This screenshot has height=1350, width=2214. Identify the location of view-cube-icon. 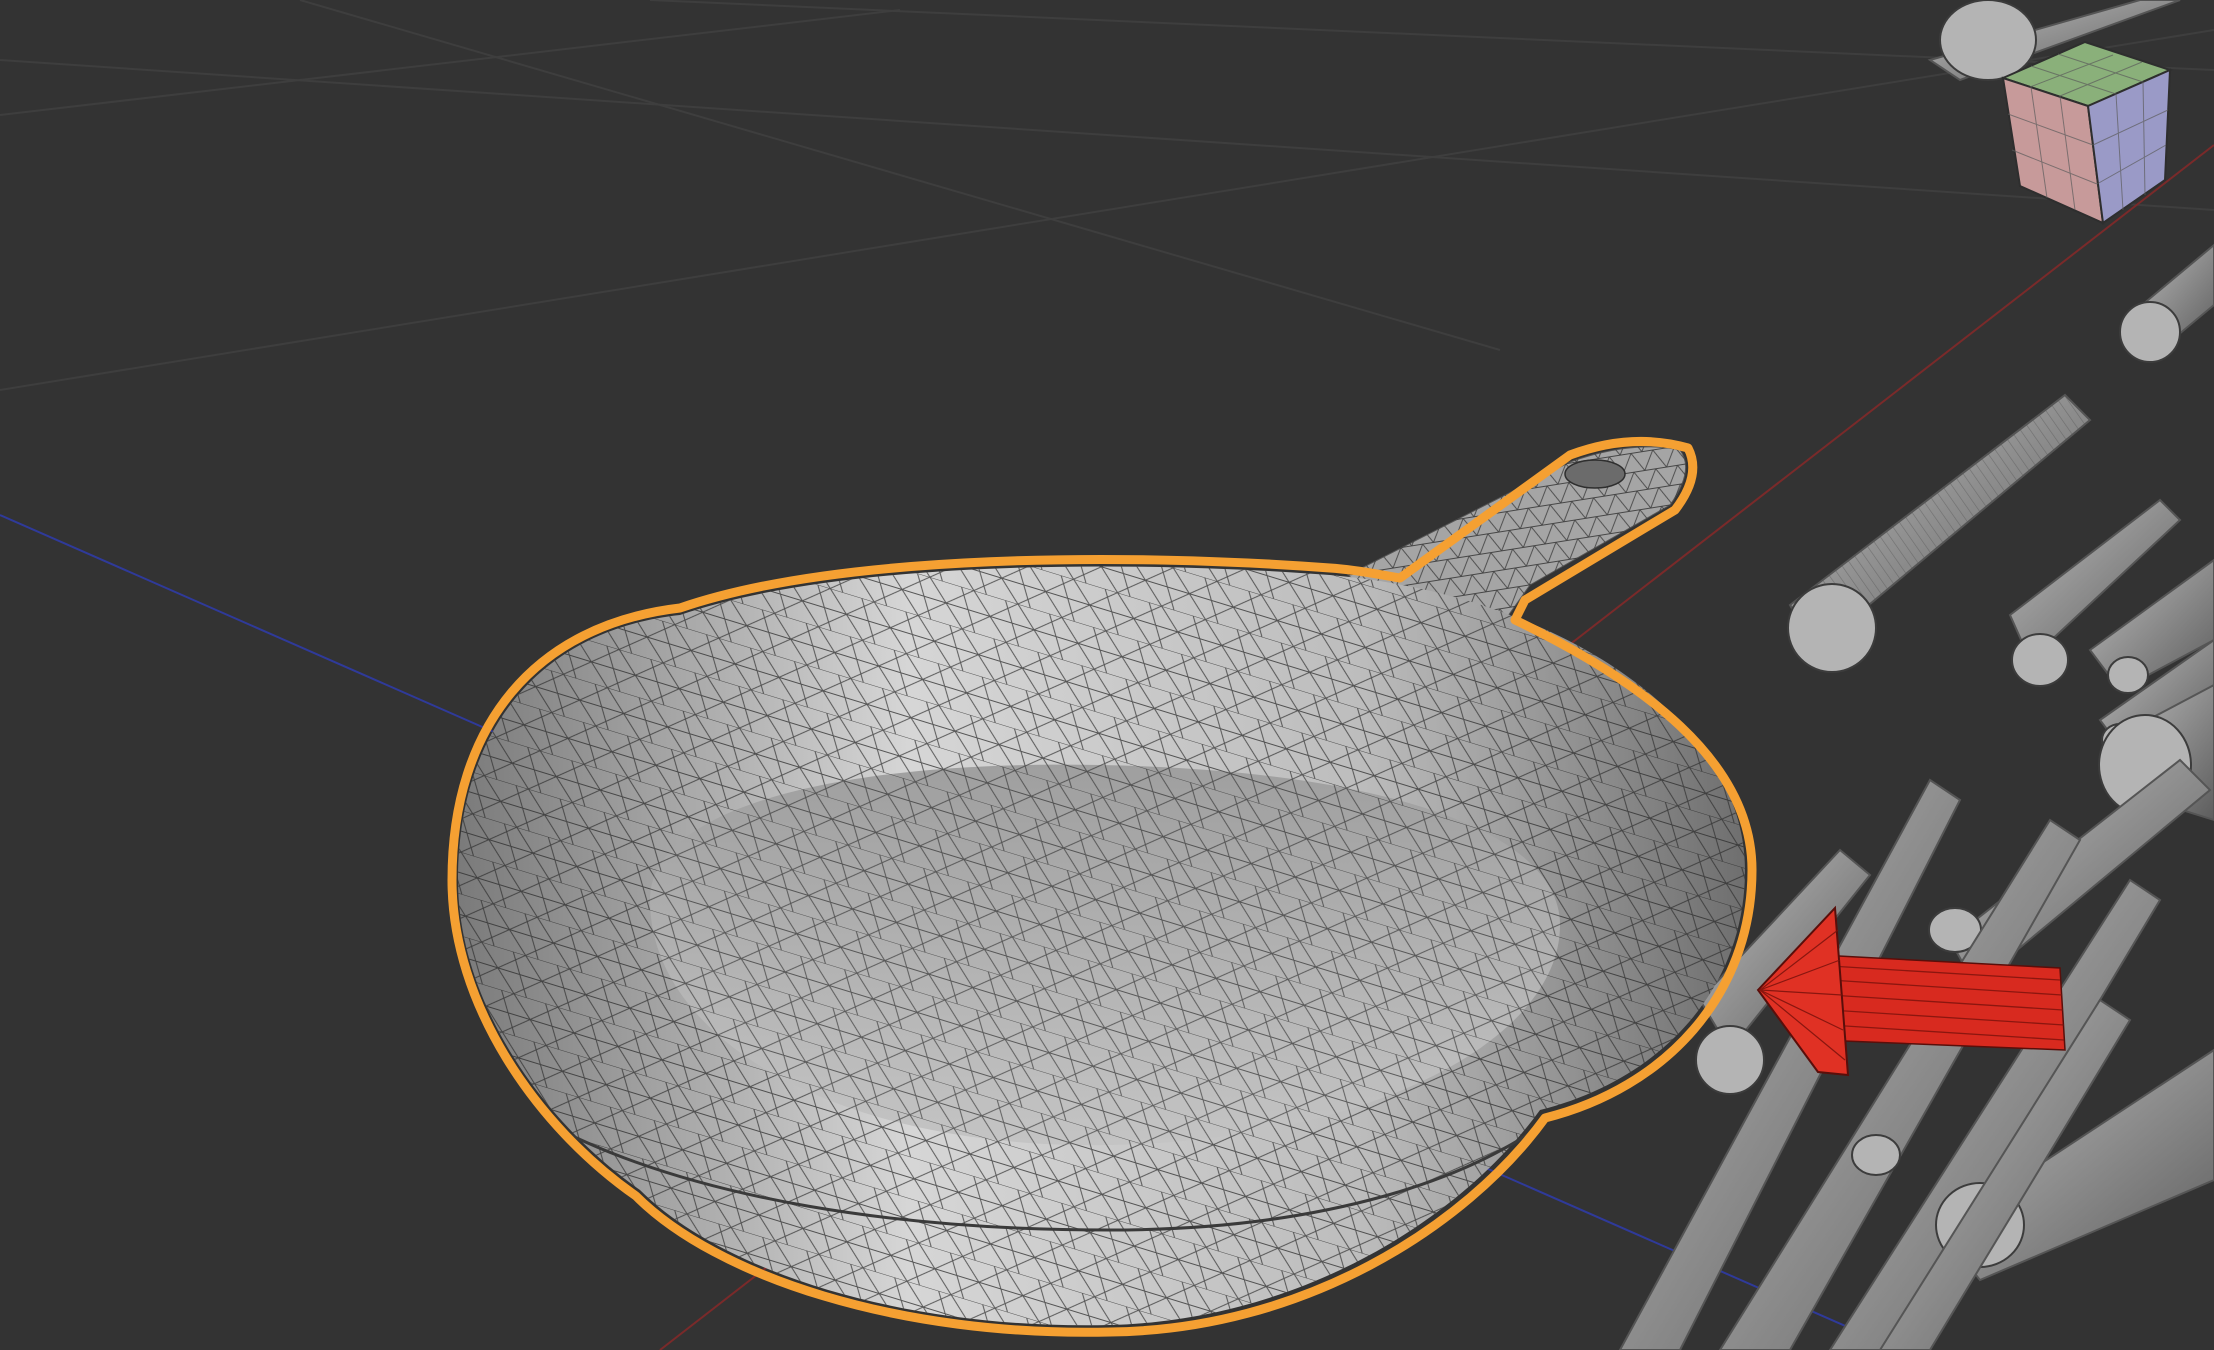
(2086, 132).